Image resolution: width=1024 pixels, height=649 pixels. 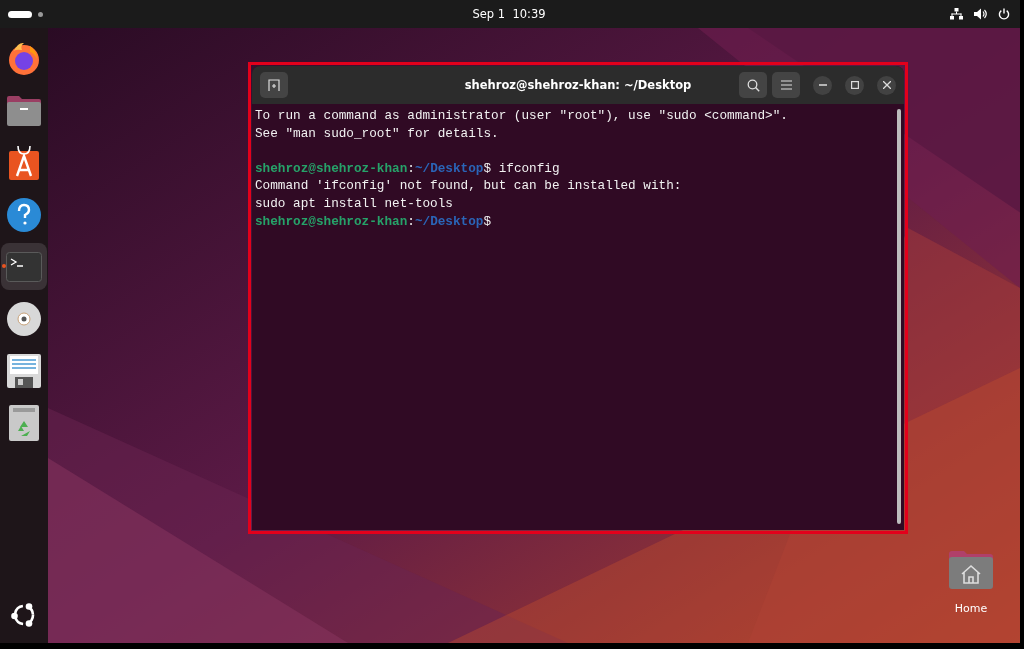 I want to click on terminal-command: ifconfig, so click(x=529, y=168).